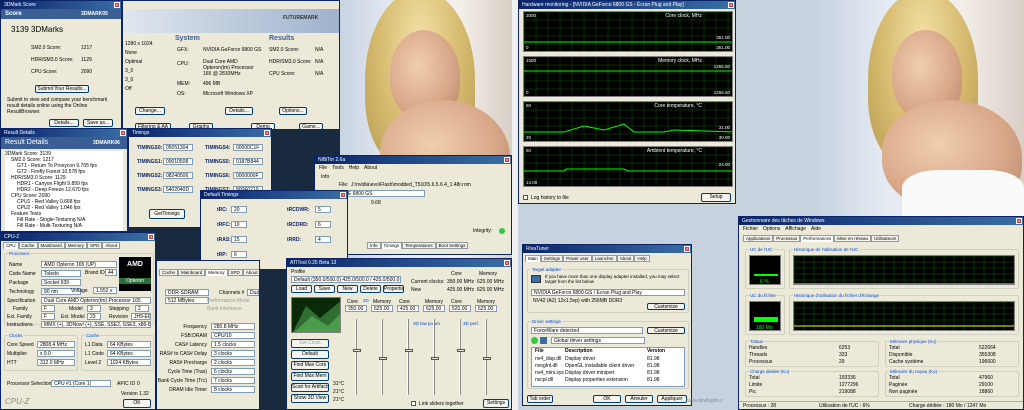 This screenshot has height=410, width=1024. I want to click on atitool-action-button: Find Max Core, so click(310, 365).